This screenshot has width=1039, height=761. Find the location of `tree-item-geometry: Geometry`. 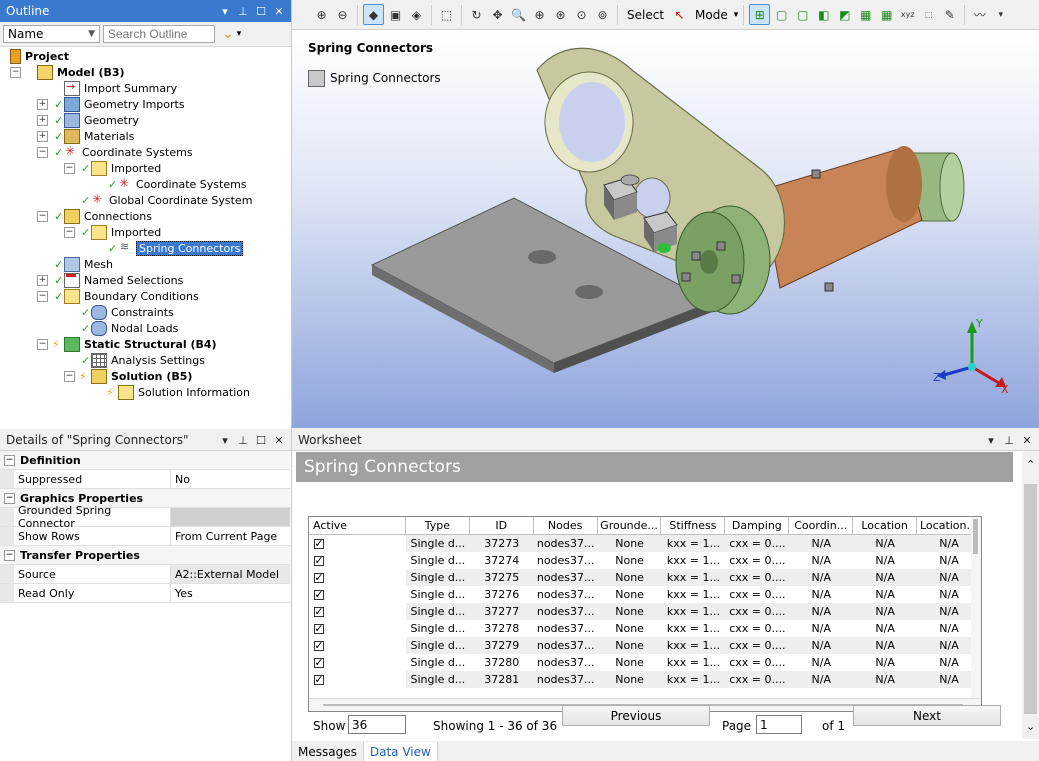

tree-item-geometry: Geometry is located at coordinates (101, 120).